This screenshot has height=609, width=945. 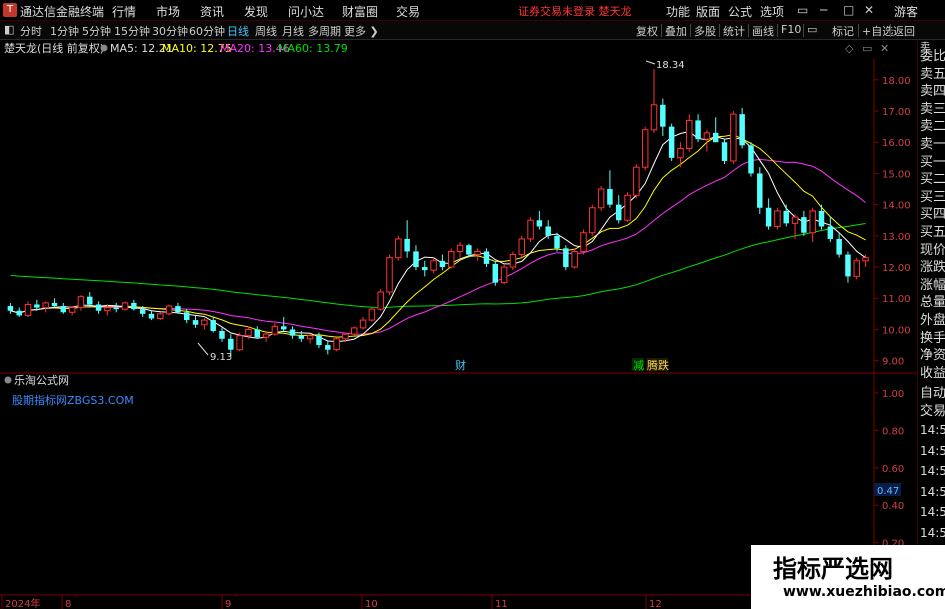 What do you see at coordinates (833, 569) in the screenshot?
I see `watermark-title: 指标严选网` at bounding box center [833, 569].